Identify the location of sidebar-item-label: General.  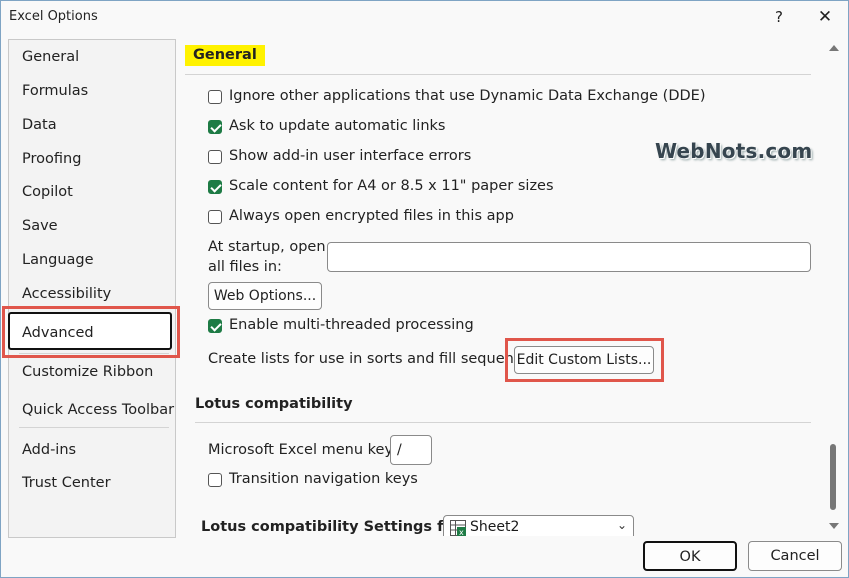
(51, 57).